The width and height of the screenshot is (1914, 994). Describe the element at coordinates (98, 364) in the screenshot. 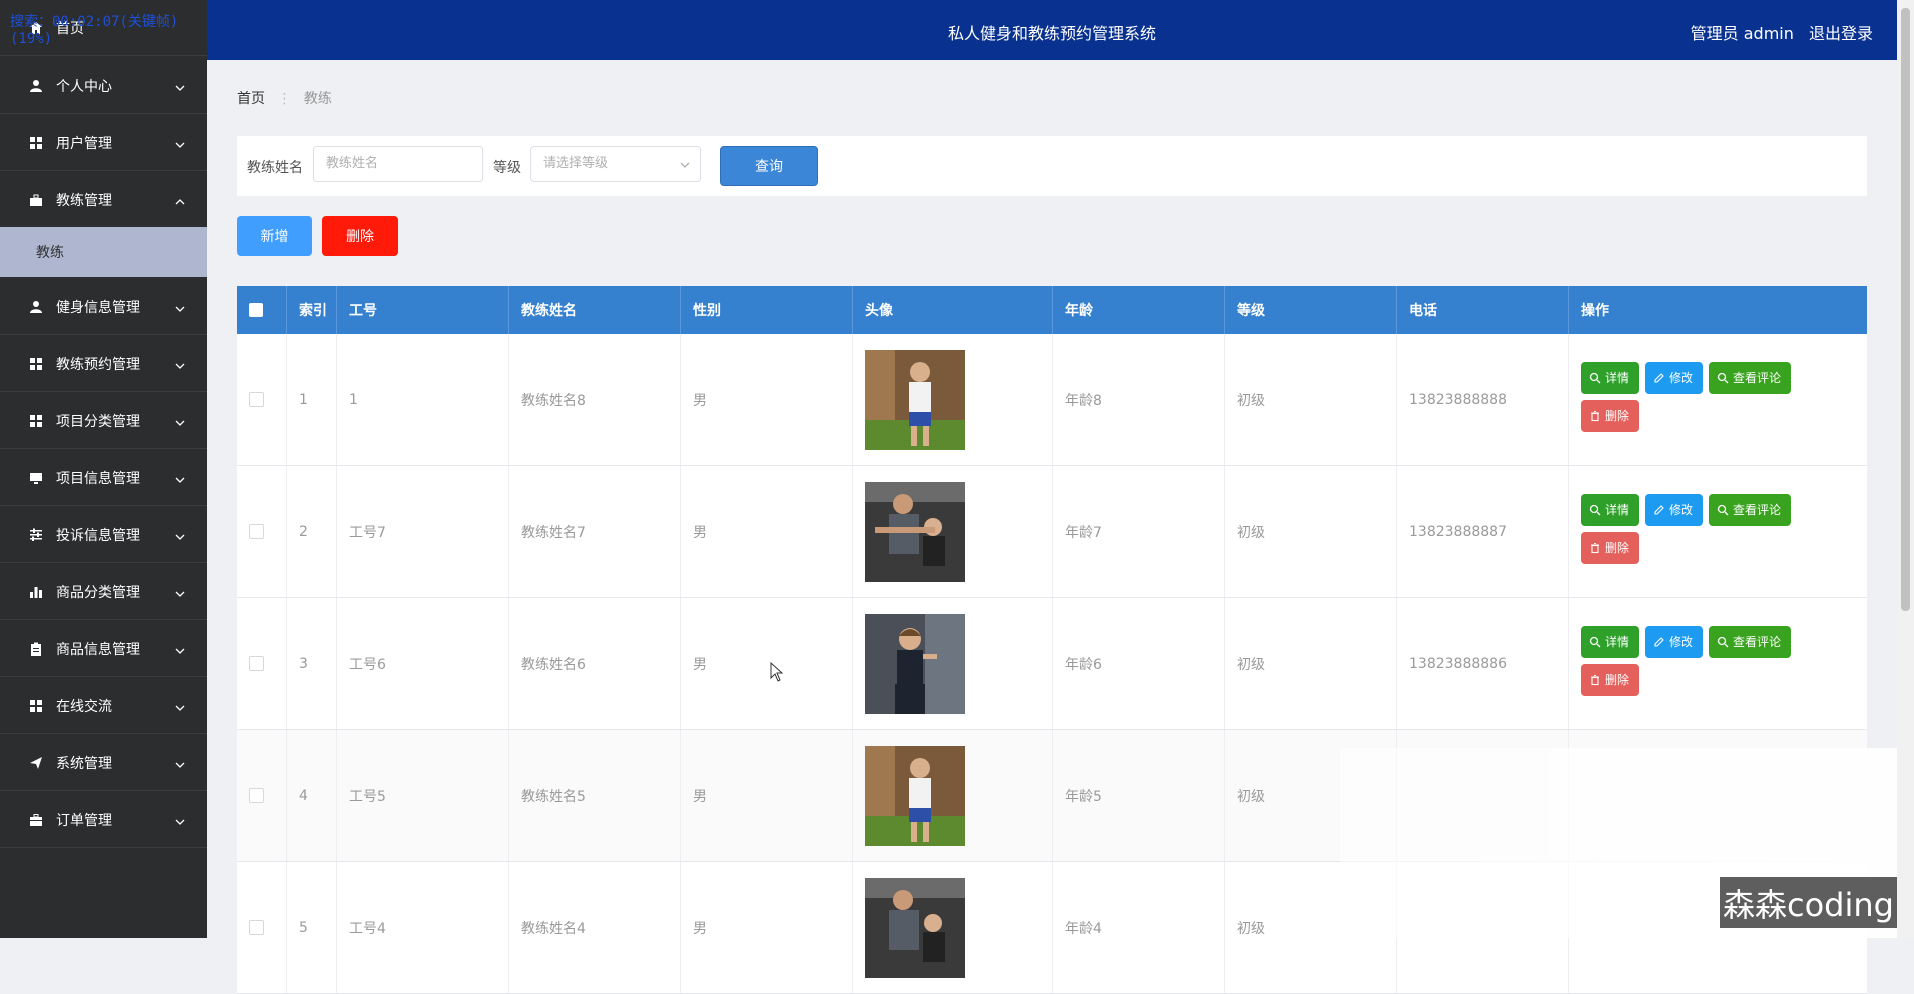

I see `sidebar-item-label: 教练预约管理` at that location.